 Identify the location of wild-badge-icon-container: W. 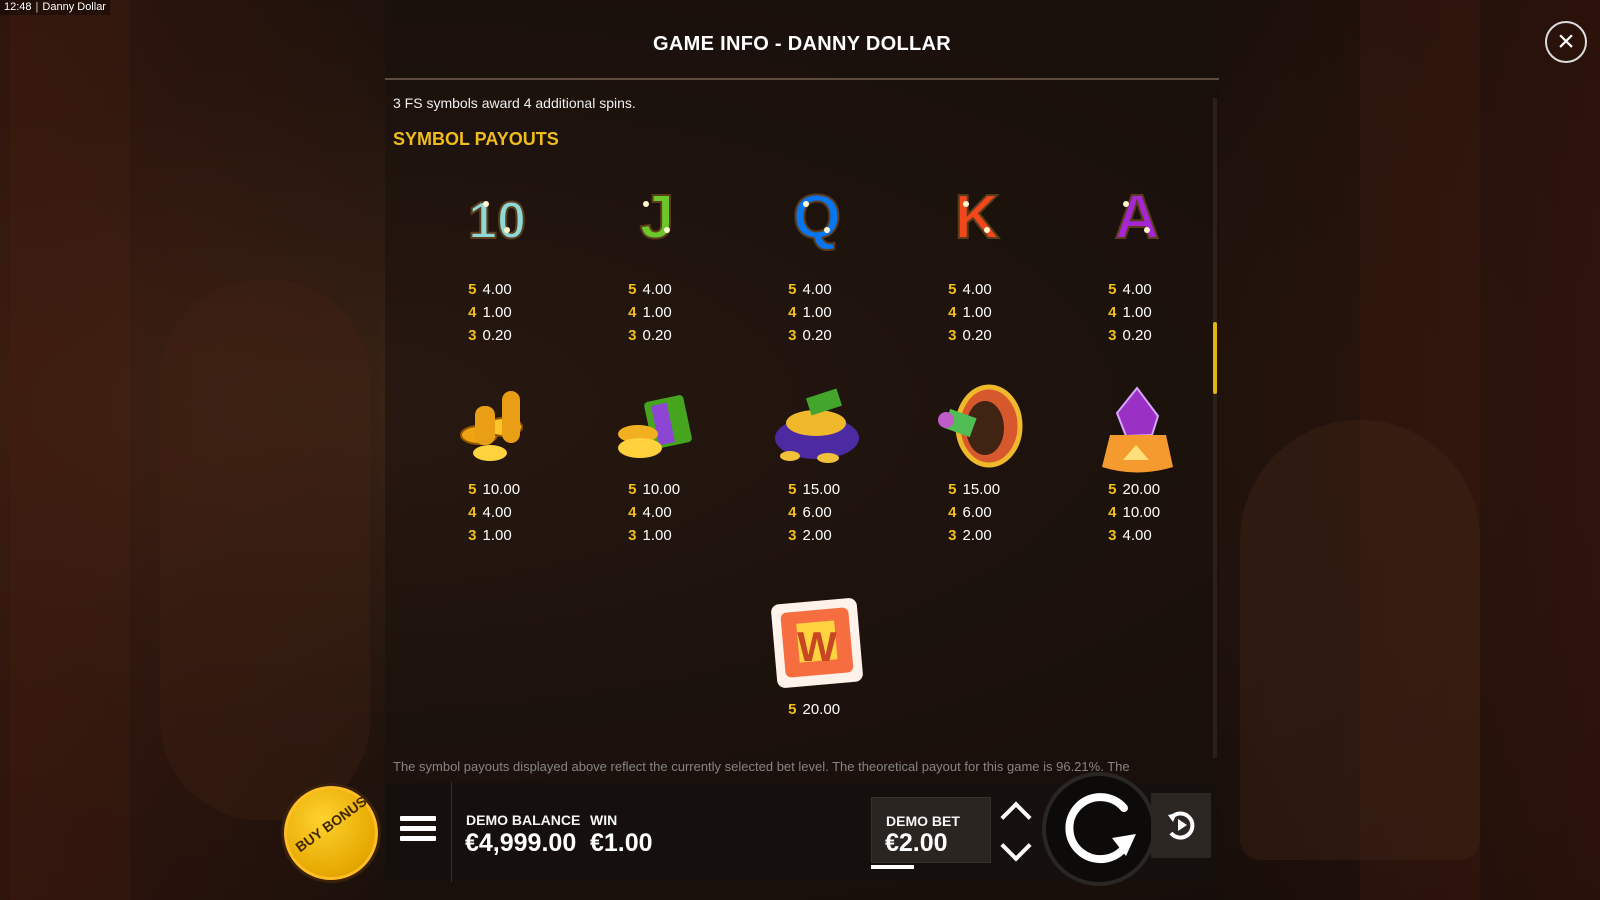
(817, 645).